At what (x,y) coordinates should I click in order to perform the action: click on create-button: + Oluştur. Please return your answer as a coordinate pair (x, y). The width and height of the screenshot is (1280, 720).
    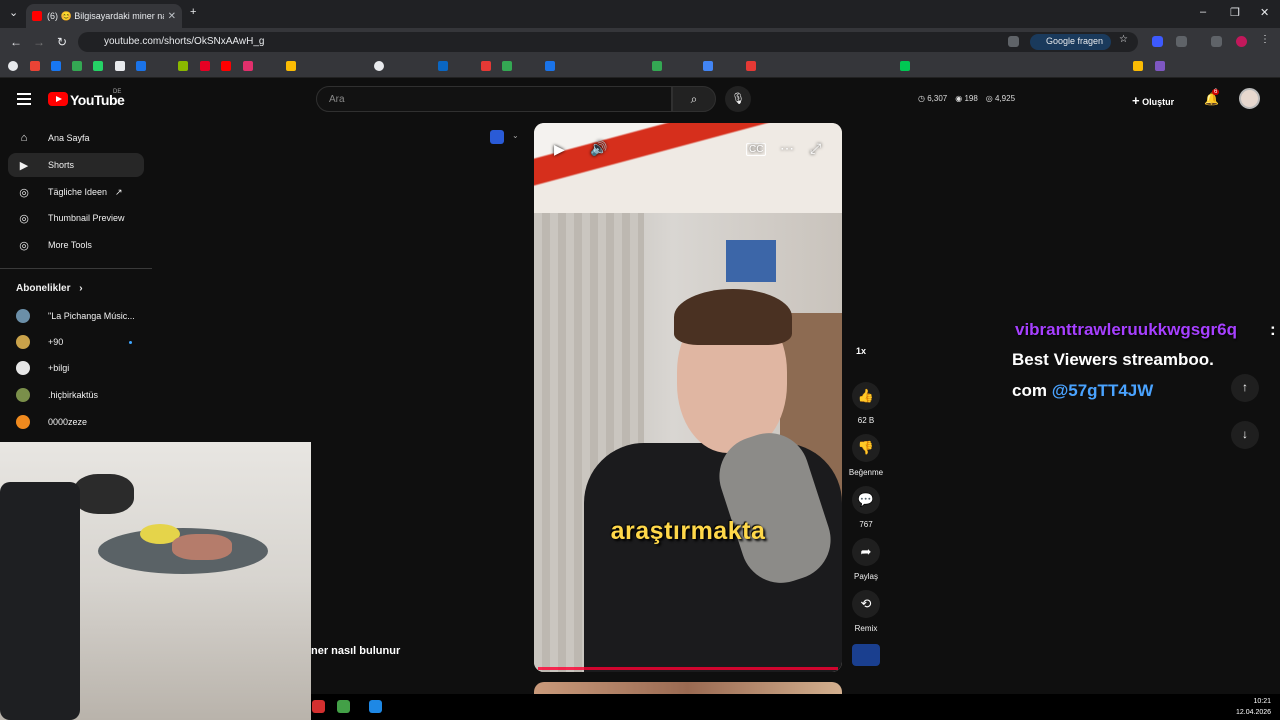
    Looking at the image, I should click on (1153, 100).